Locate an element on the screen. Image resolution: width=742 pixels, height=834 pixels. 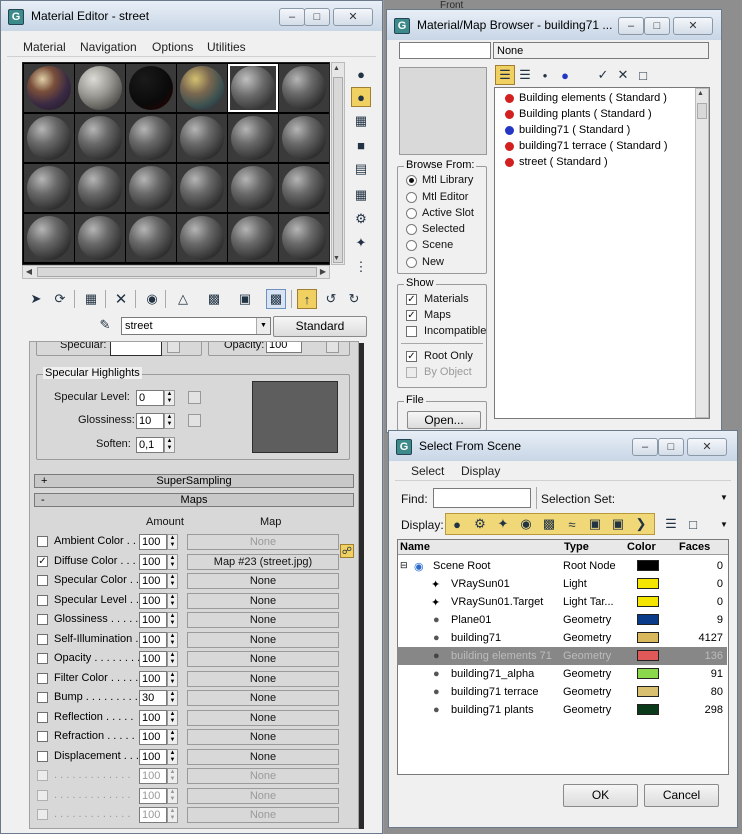
display-bones-icon: ❯ is located at coordinates (641, 524).